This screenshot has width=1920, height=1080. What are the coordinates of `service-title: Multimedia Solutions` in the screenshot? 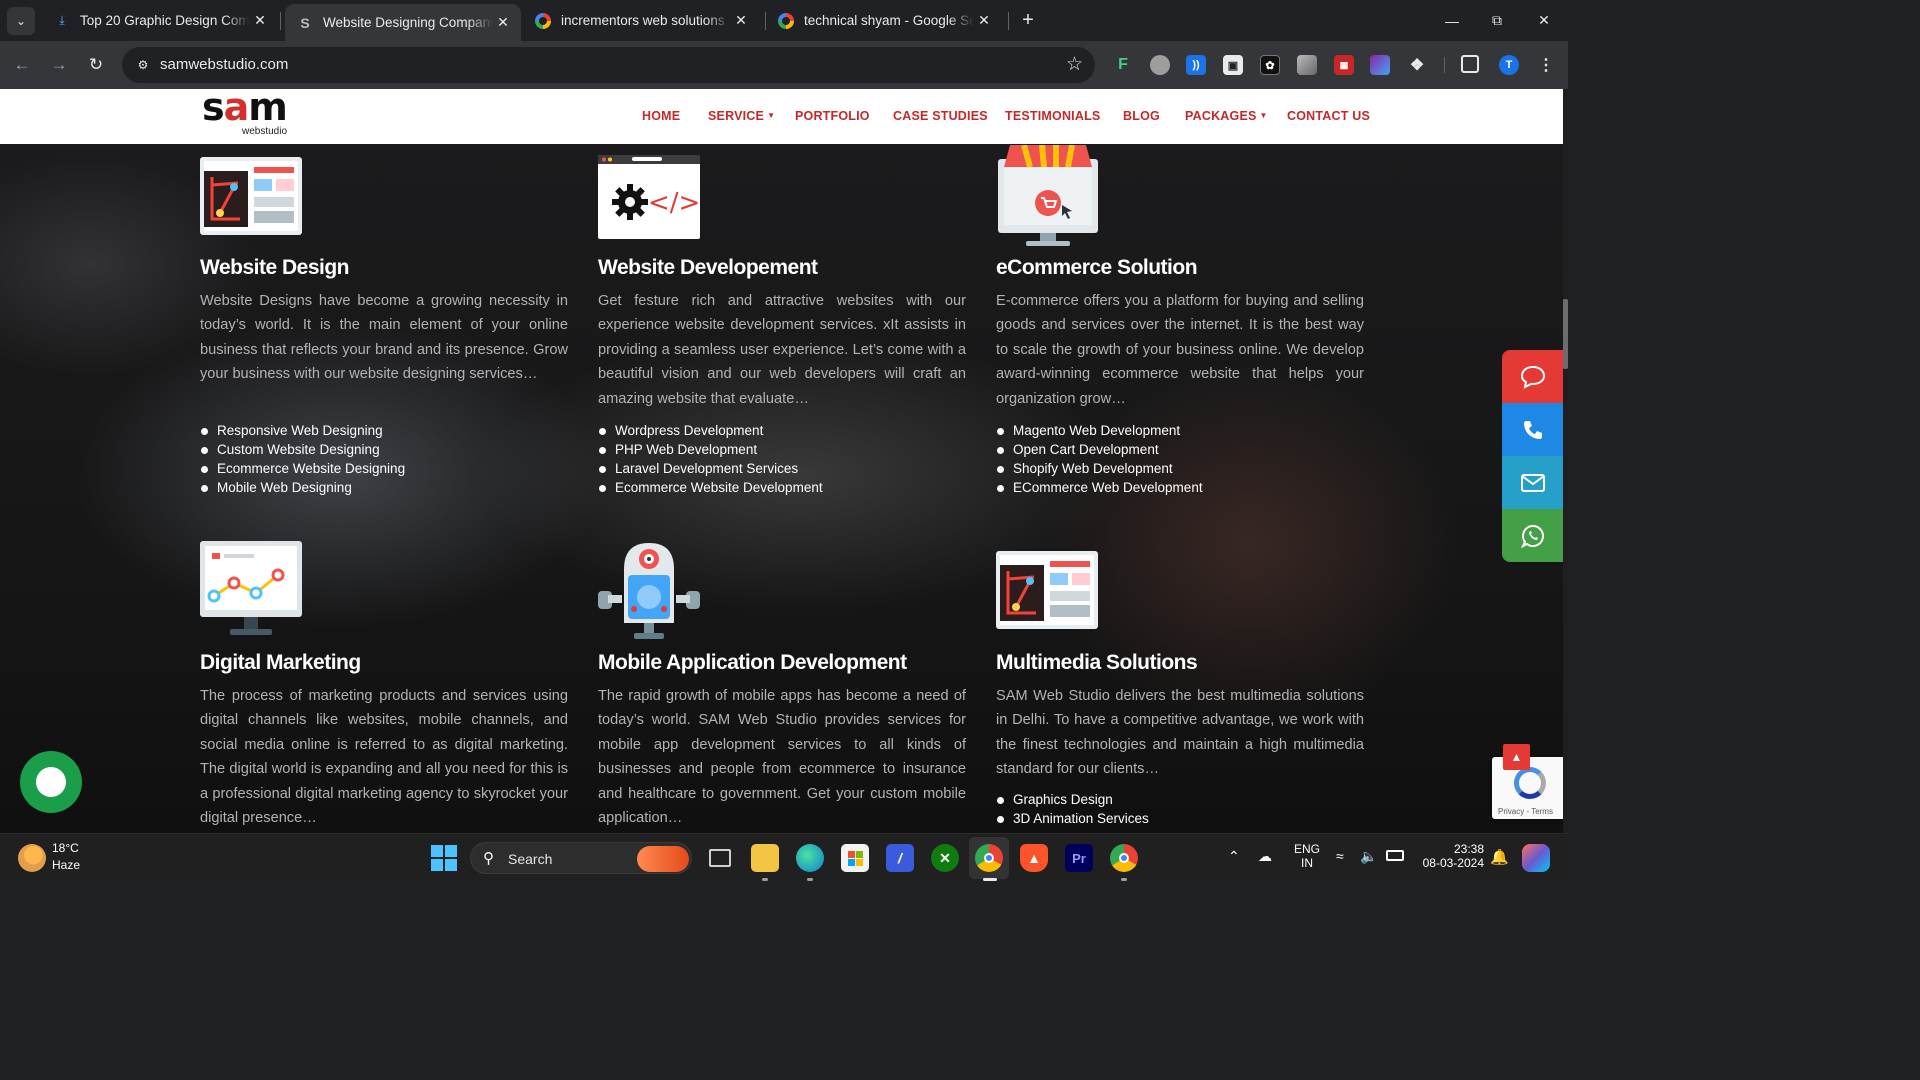 It's located at (1097, 662).